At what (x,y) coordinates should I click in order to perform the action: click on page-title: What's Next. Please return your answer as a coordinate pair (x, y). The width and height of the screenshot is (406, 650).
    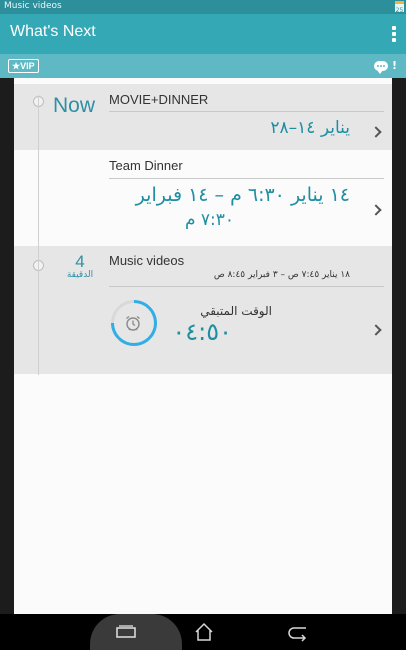
    Looking at the image, I should click on (53, 31).